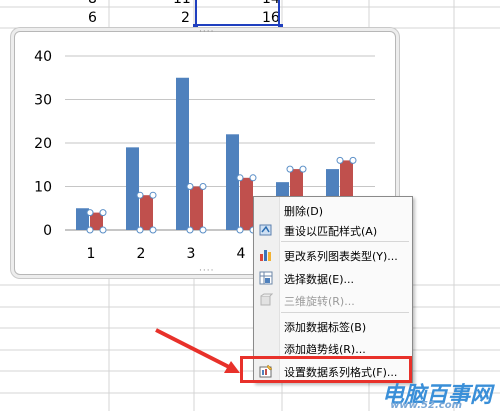  Describe the element at coordinates (437, 394) in the screenshot. I see `watermark: 电脑百事网 www.52.com` at that location.